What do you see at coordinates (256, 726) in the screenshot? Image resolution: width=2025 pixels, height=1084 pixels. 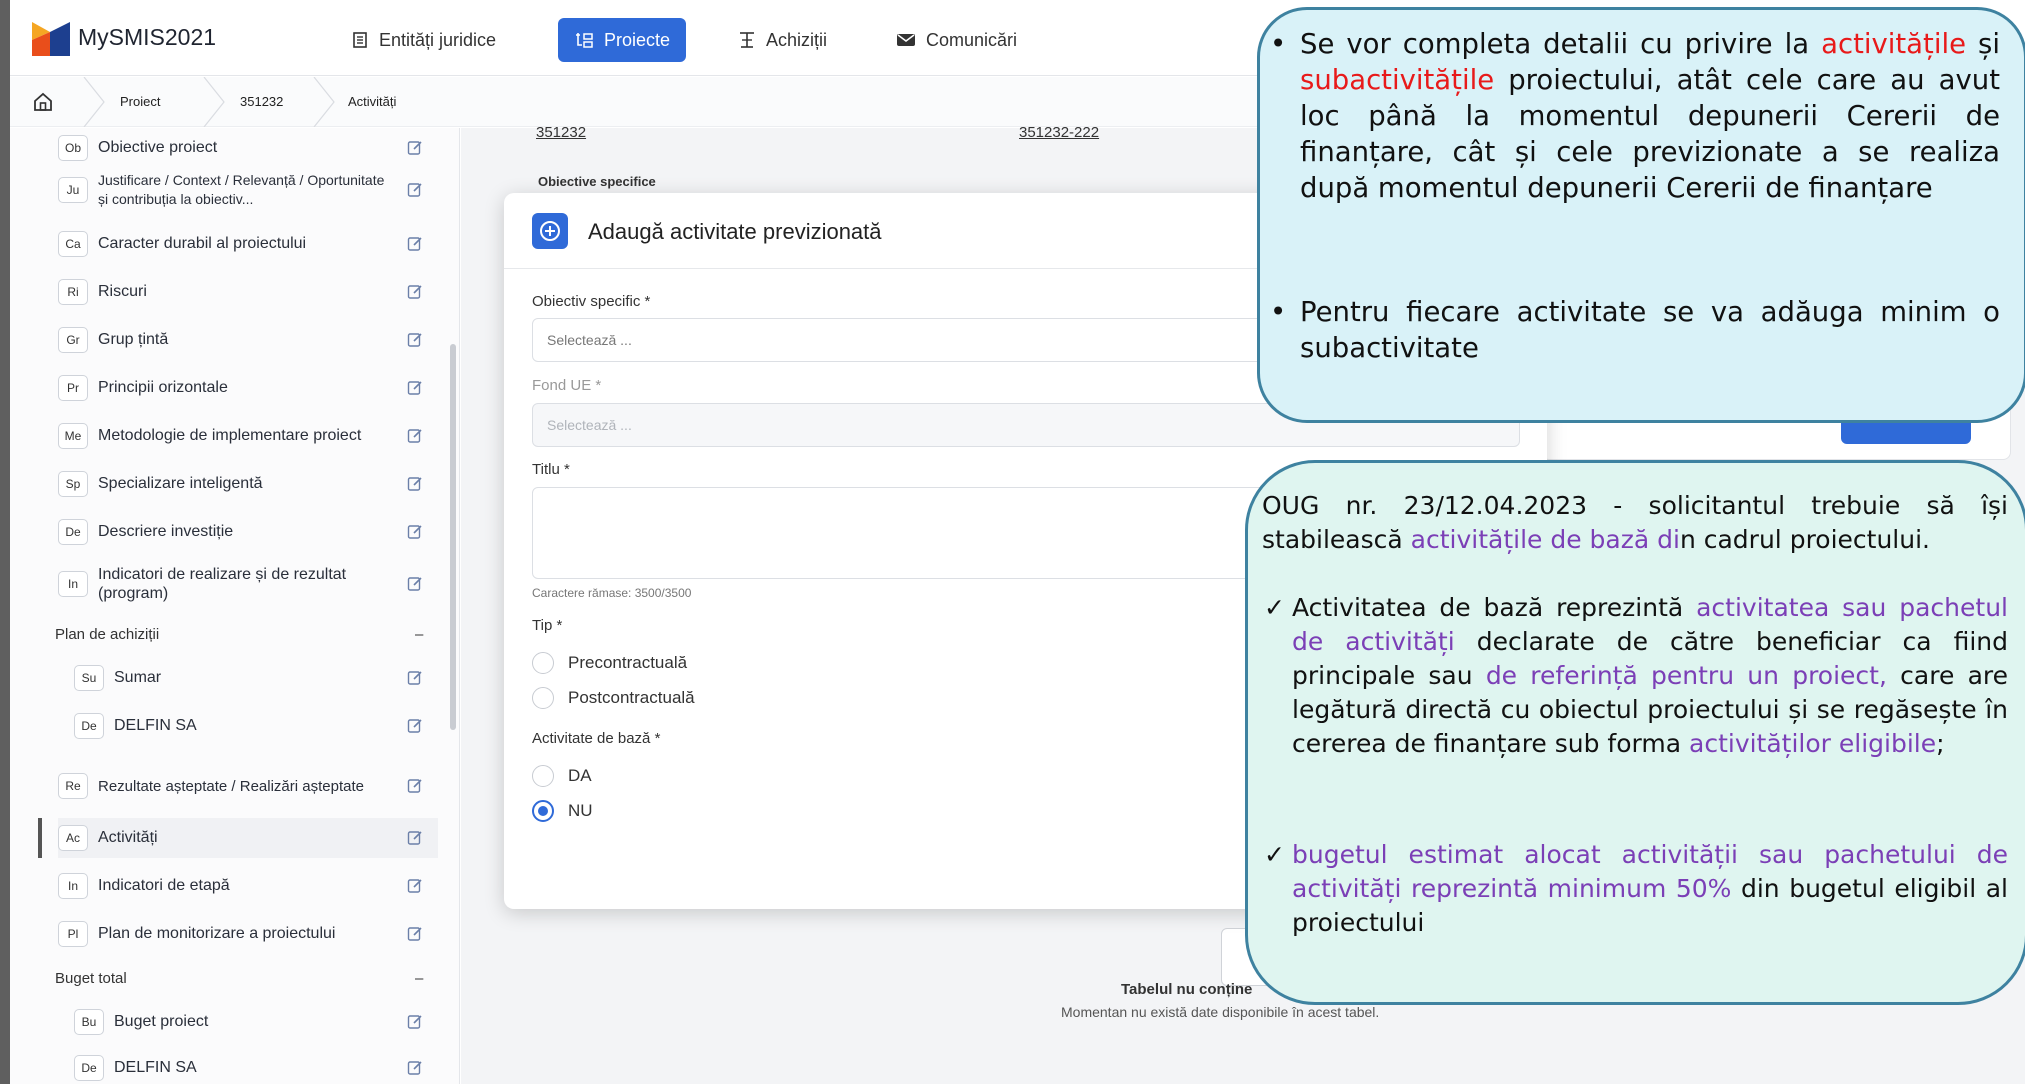 I see `sidebar-item-delfin-achizitii: De DELFIN SA` at bounding box center [256, 726].